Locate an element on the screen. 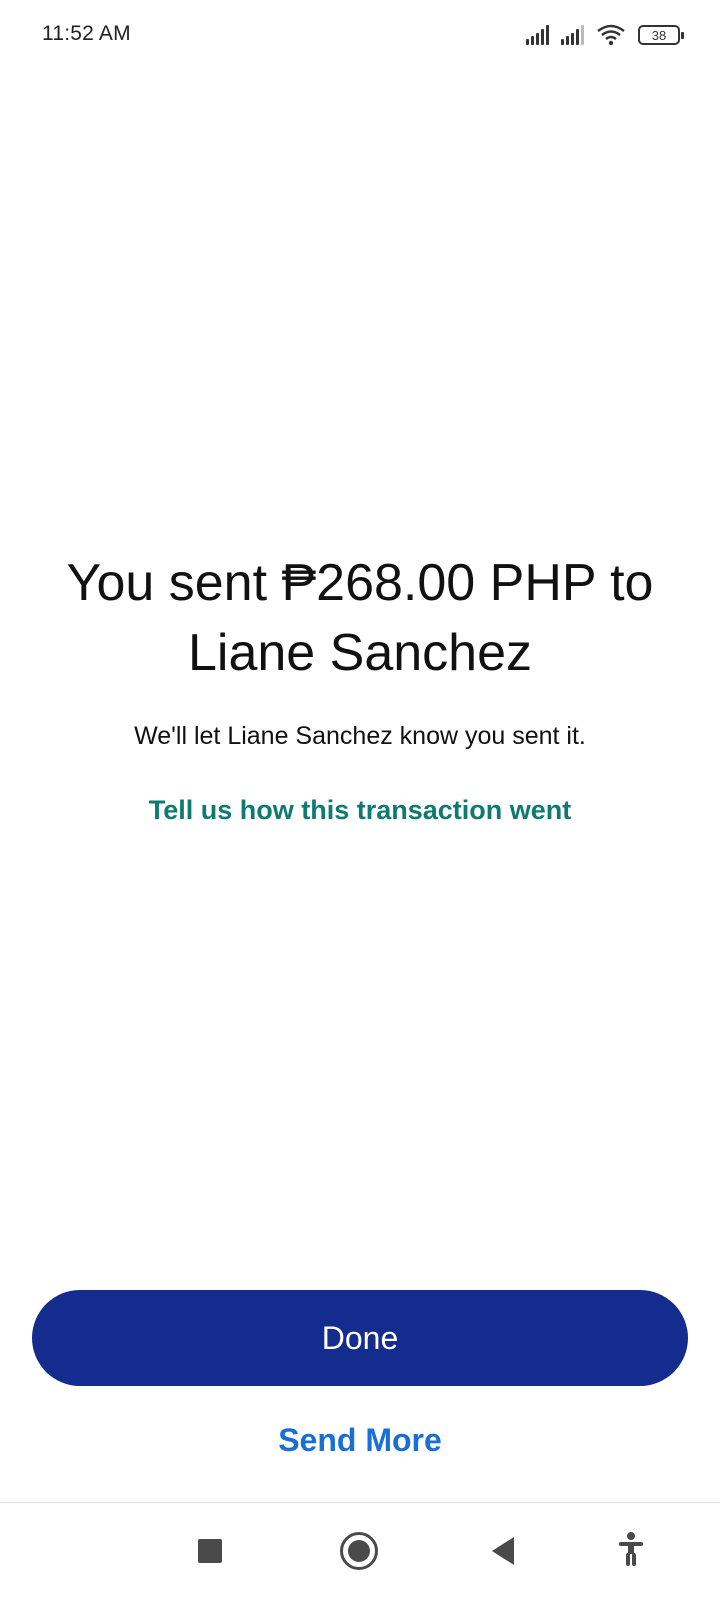 This screenshot has height=1600, width=720. home-circle-icon is located at coordinates (359, 1551).